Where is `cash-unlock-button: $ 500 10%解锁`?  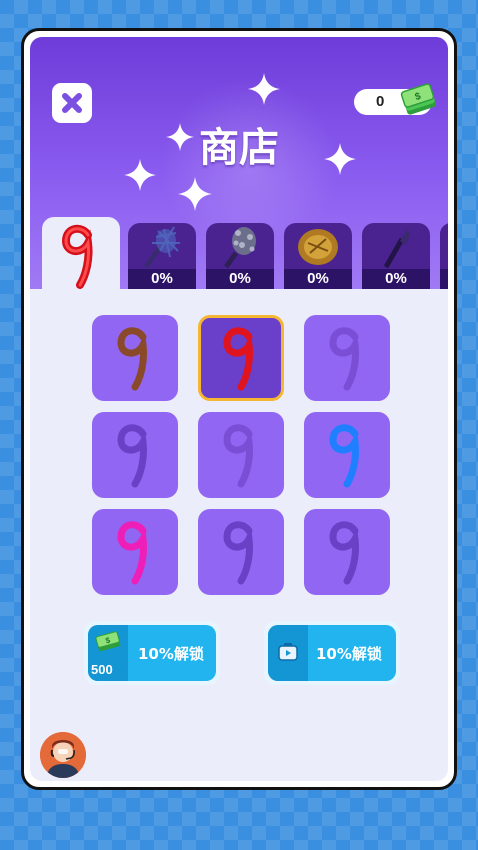
cash-unlock-button: $ 500 10%解锁 is located at coordinates (152, 653).